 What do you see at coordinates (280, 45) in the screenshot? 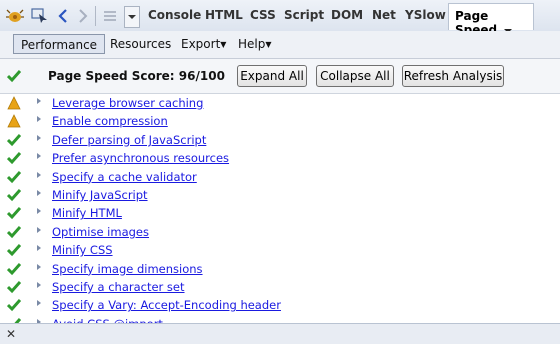
I see `page-speed-menubar: Performance Resources Export▼ Help▼` at bounding box center [280, 45].